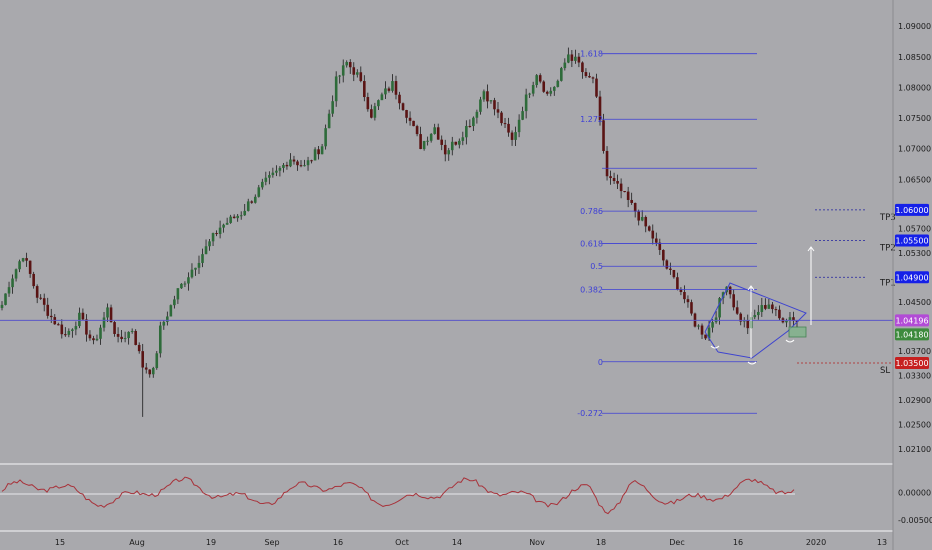 The width and height of the screenshot is (932, 550). What do you see at coordinates (271, 542) in the screenshot?
I see `time-axis-label: Sep` at bounding box center [271, 542].